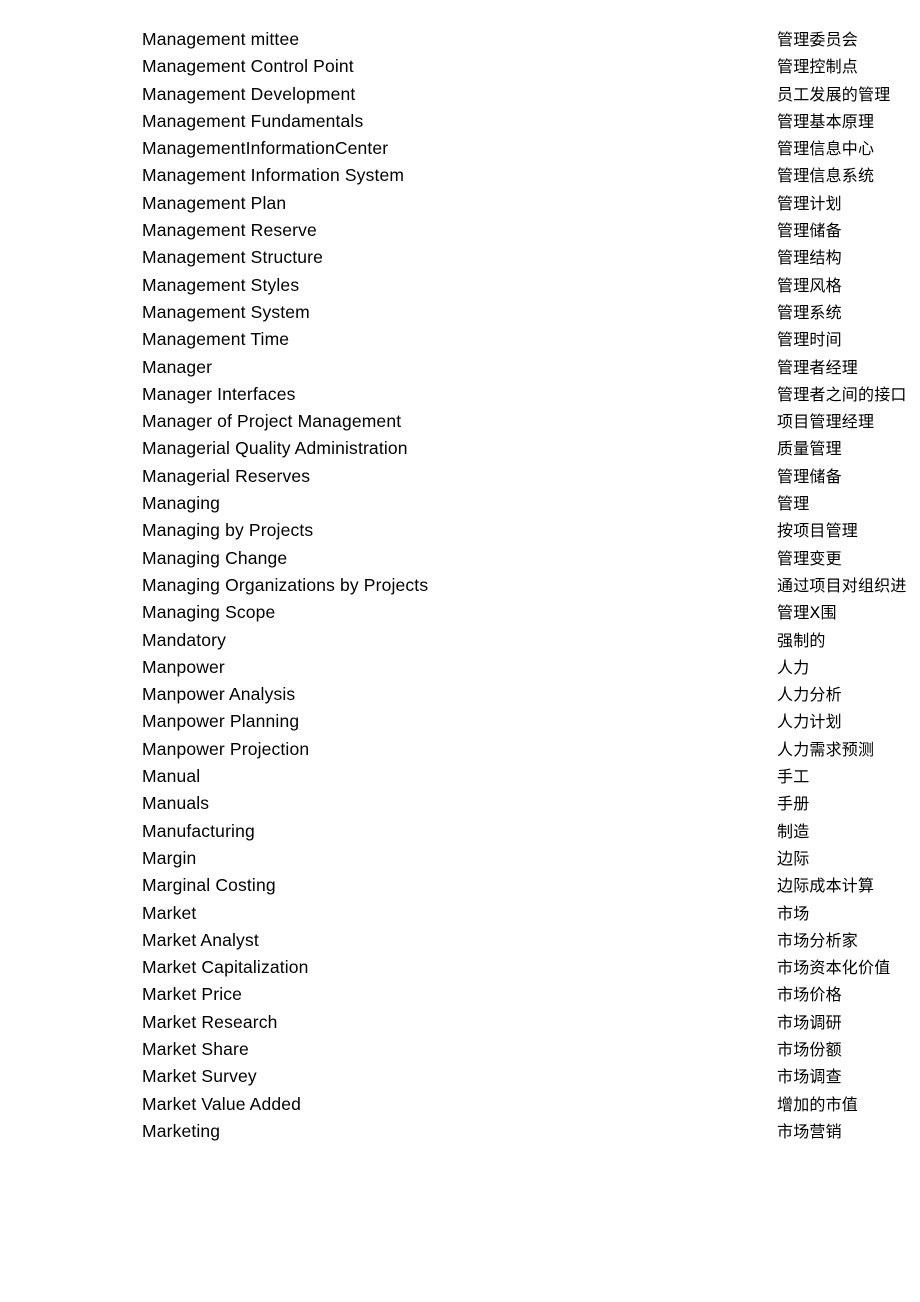 This screenshot has width=920, height=1302. What do you see at coordinates (273, 175) in the screenshot?
I see `term-english: Management Information System` at bounding box center [273, 175].